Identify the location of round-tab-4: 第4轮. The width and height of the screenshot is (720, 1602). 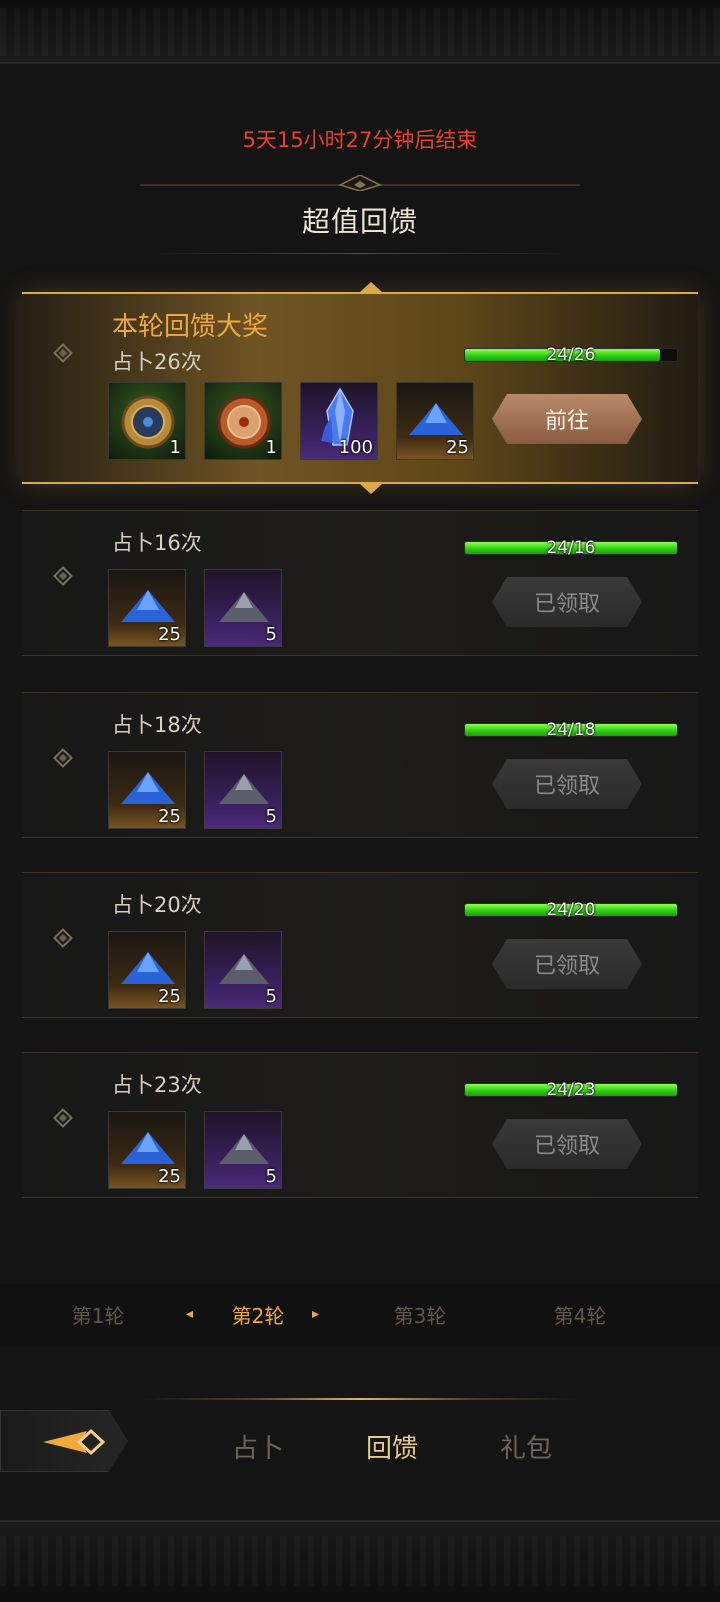
(580, 1314).